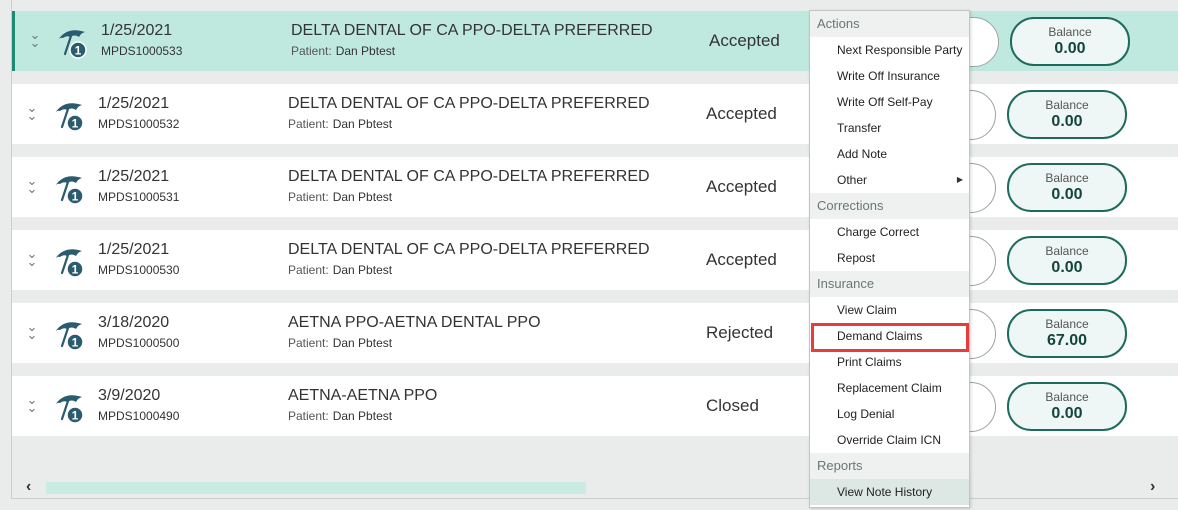  What do you see at coordinates (363, 395) in the screenshot?
I see `payer-name: AETNA-AETNA PPO` at bounding box center [363, 395].